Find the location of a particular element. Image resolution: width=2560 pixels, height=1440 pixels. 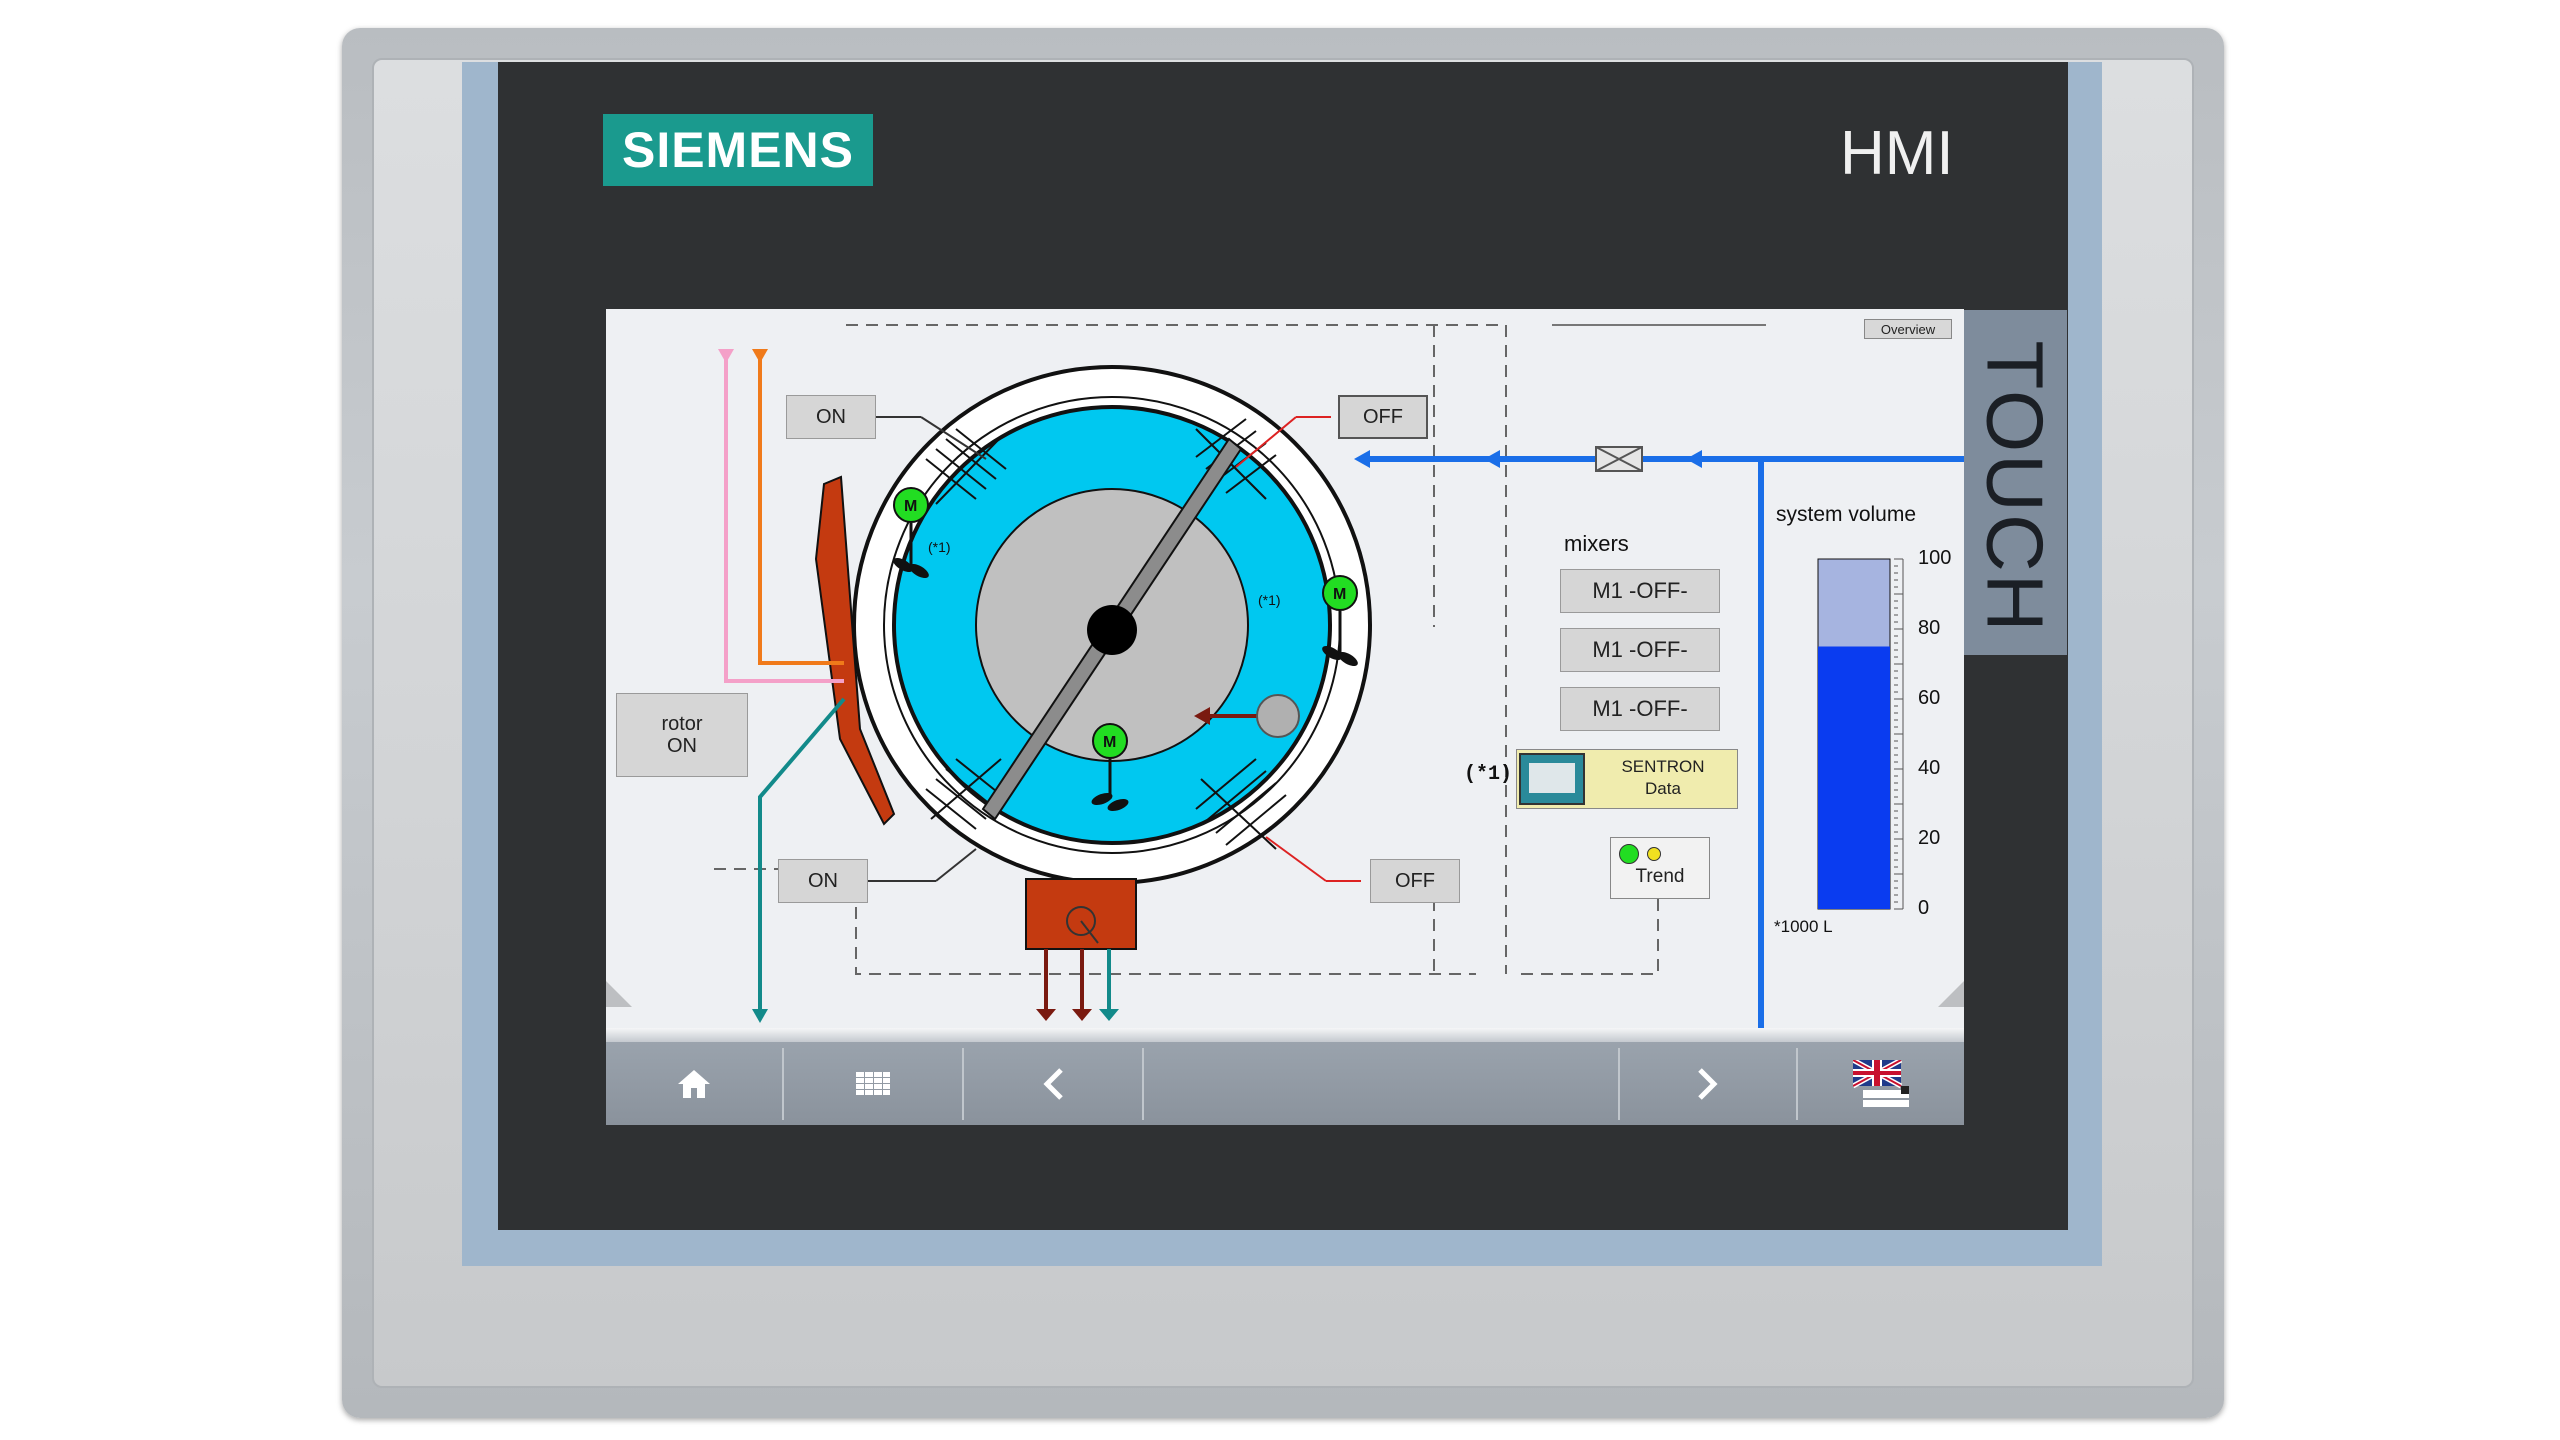

language-flag-icon is located at coordinates (1881, 1083).